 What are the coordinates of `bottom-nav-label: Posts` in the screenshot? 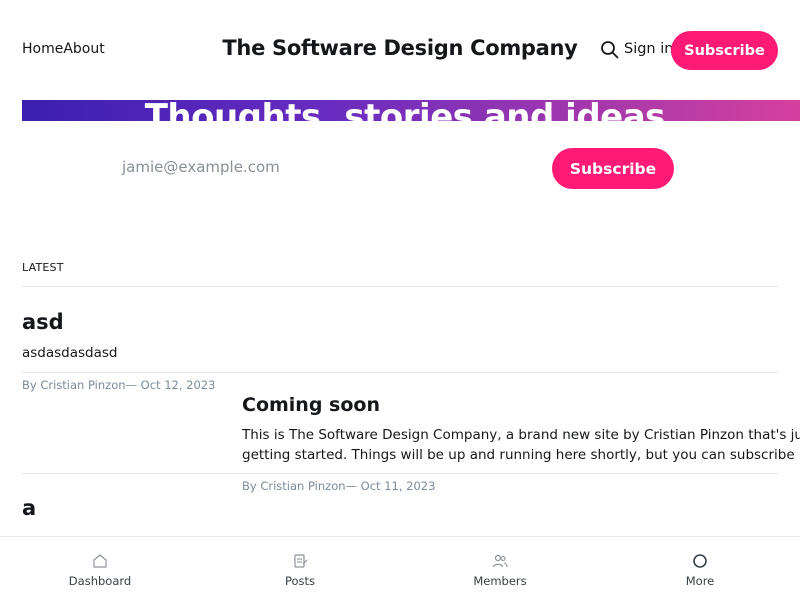 It's located at (300, 581).